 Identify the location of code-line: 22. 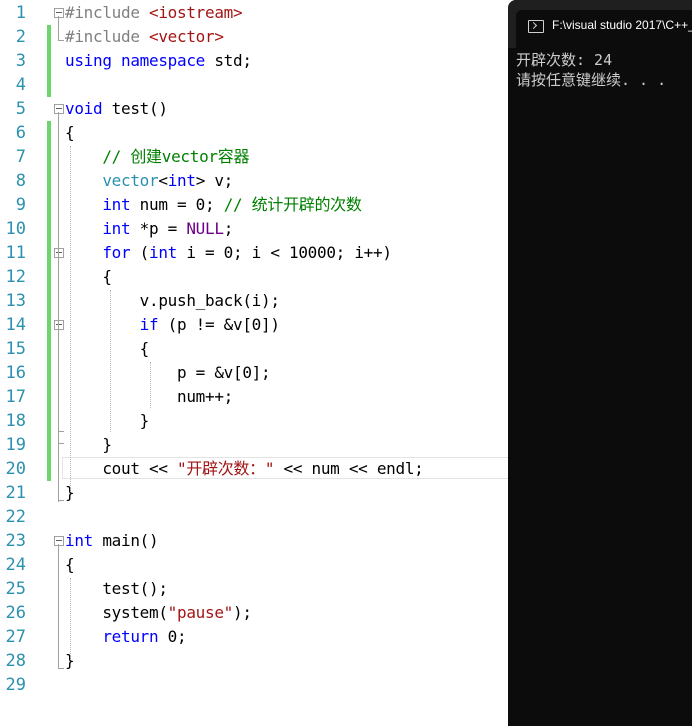
(255, 517).